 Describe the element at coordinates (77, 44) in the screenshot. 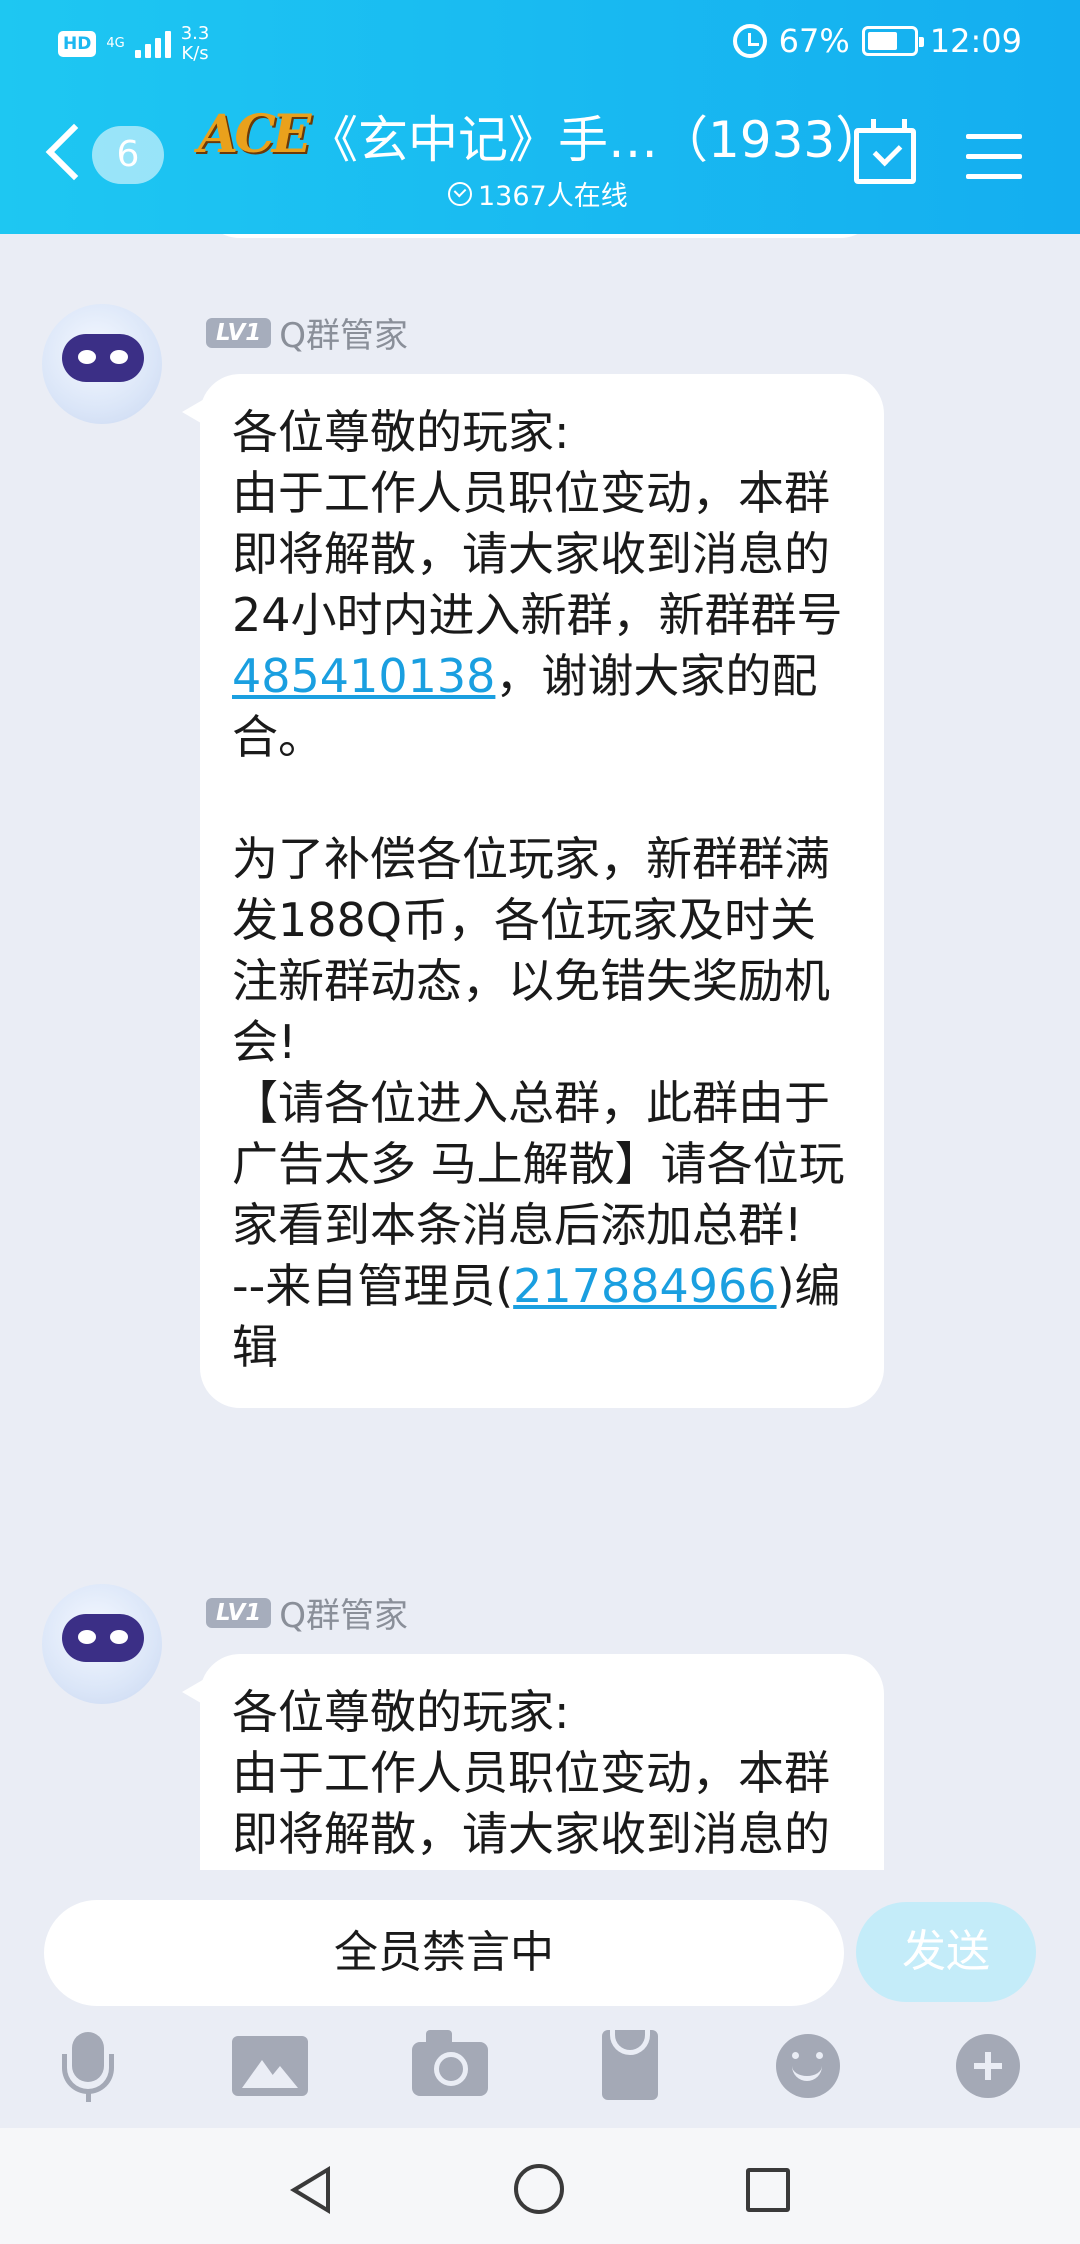

I see `hd-badge: HD` at that location.